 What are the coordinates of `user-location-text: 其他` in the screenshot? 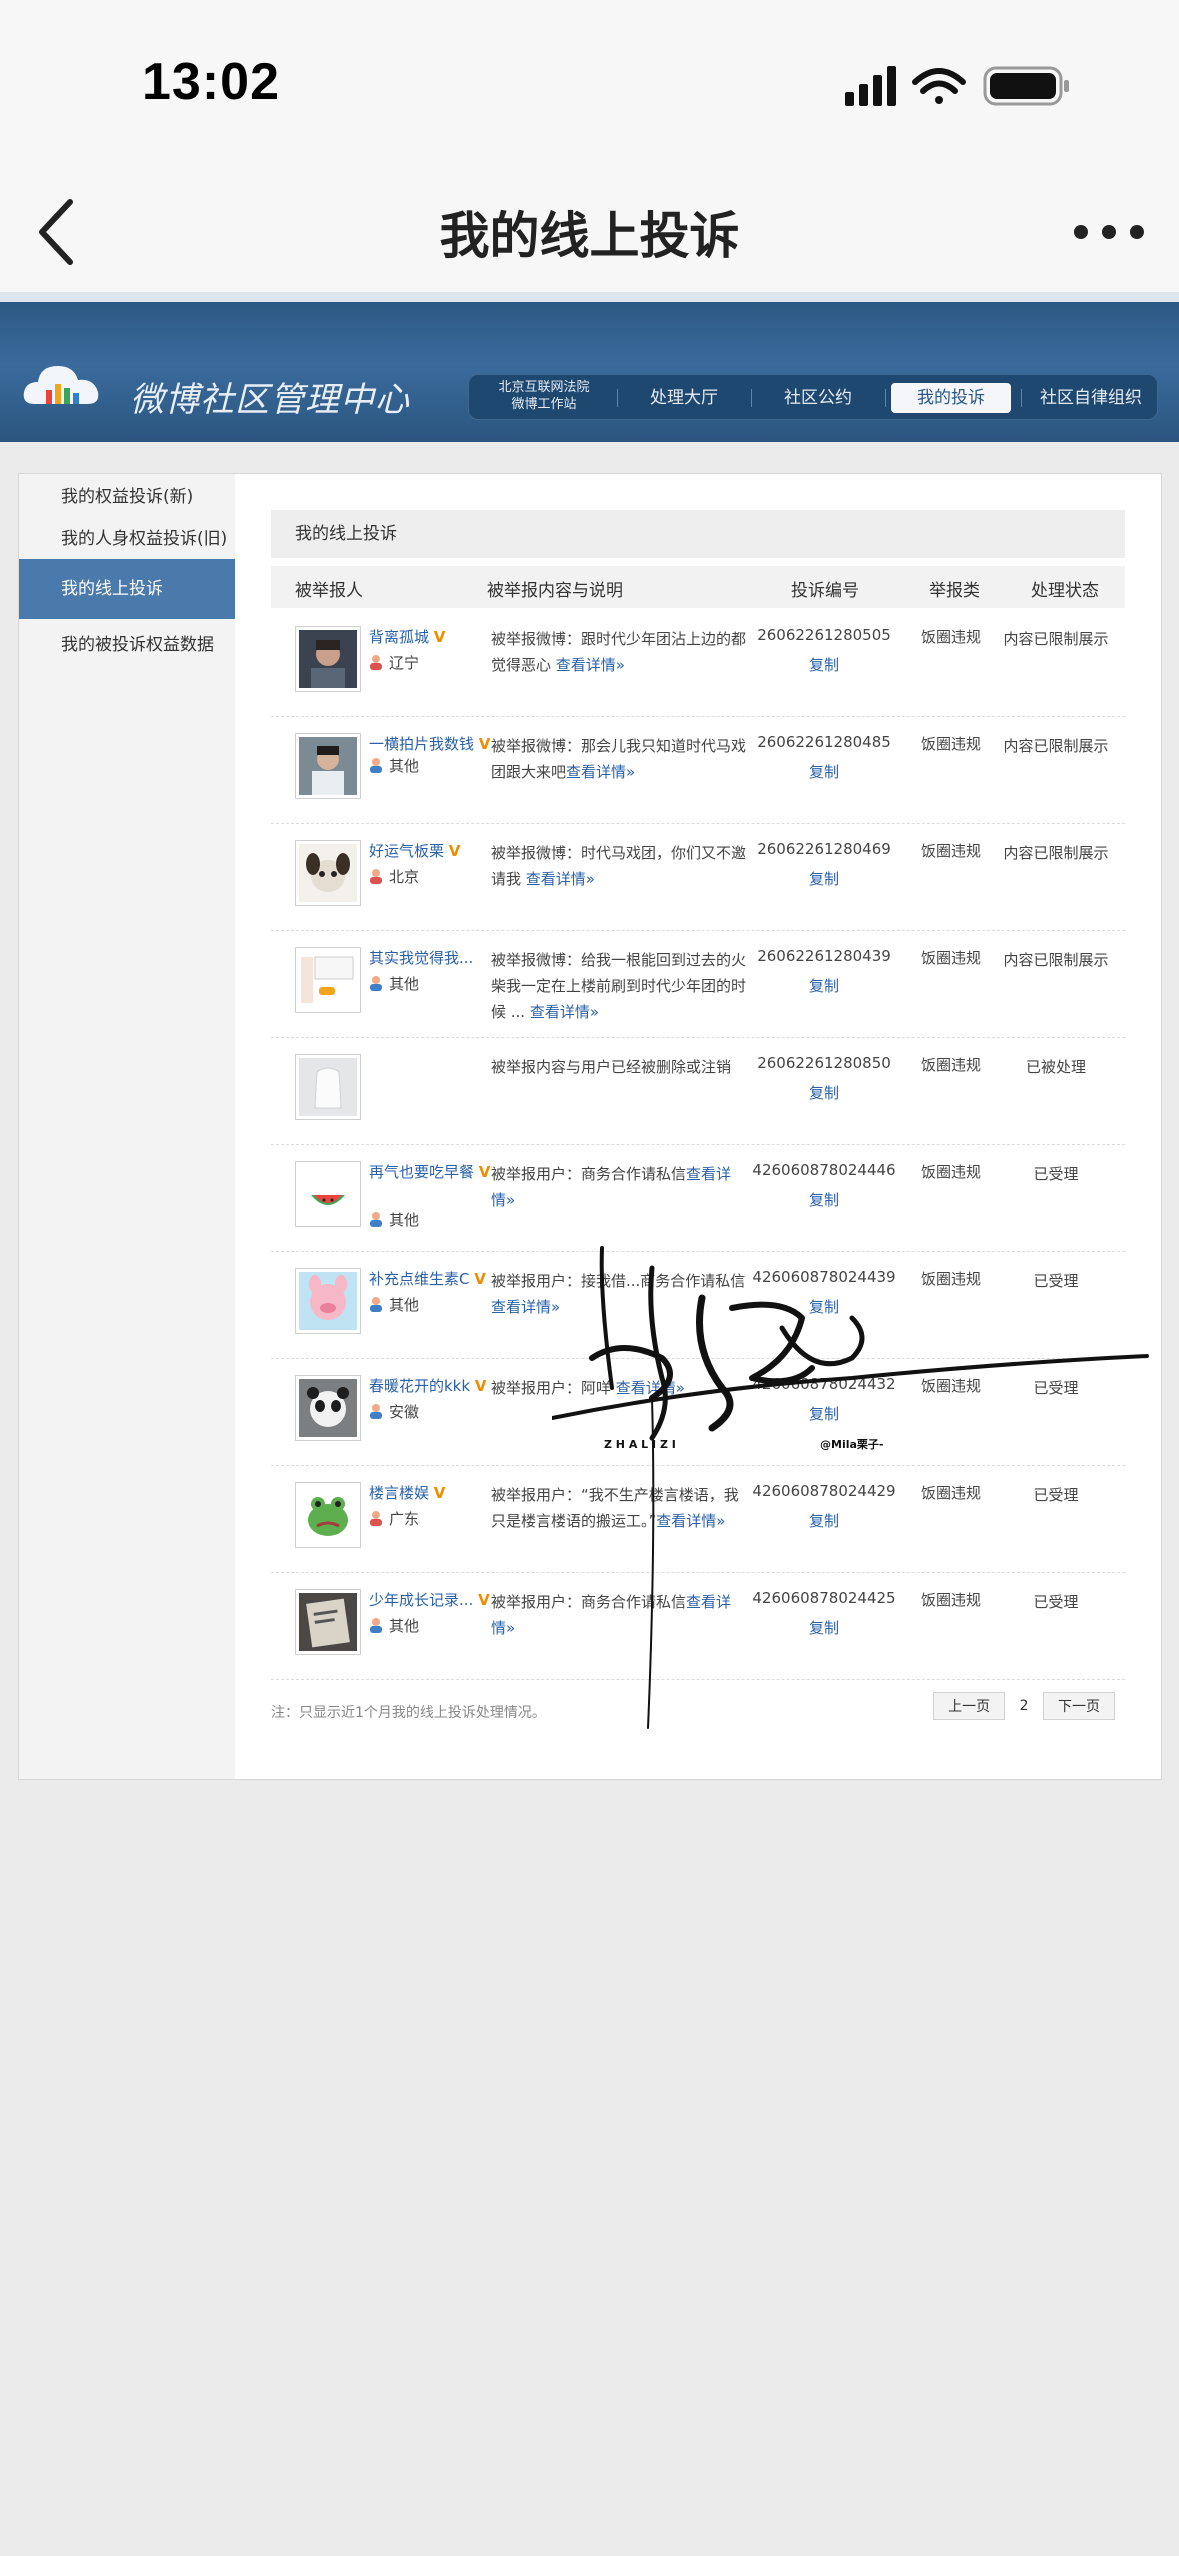 It's located at (404, 766).